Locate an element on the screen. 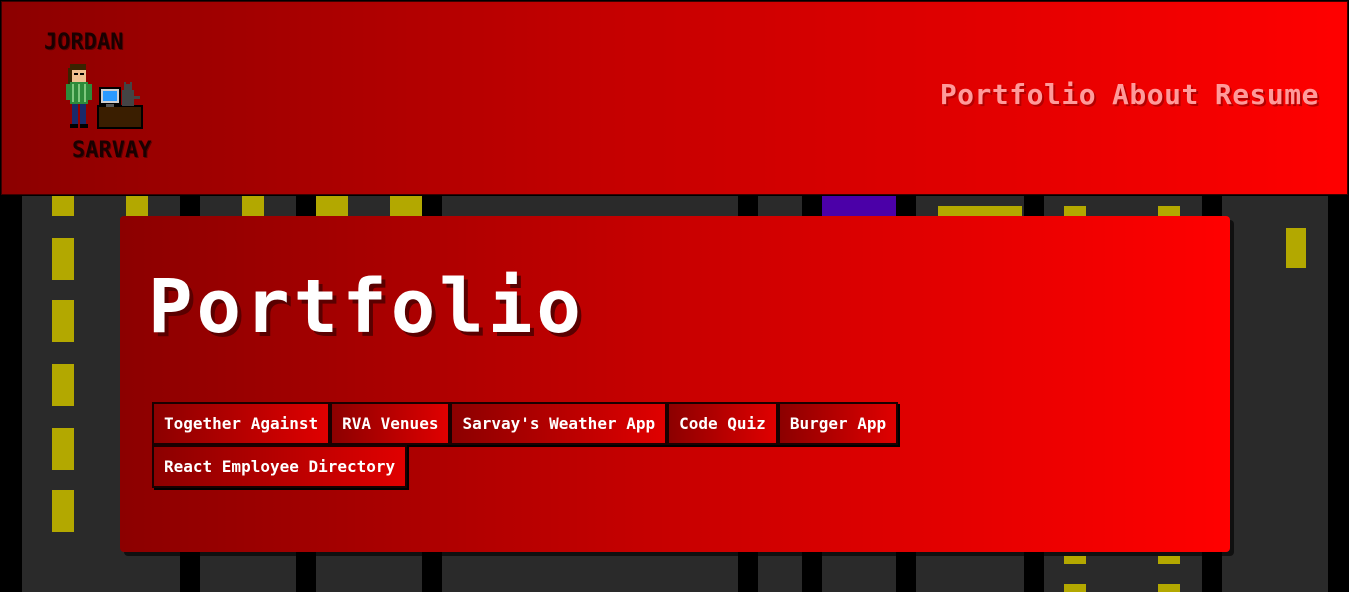 Image resolution: width=1349 pixels, height=592 pixels. project-button-together-against: Together Against is located at coordinates (241, 423).